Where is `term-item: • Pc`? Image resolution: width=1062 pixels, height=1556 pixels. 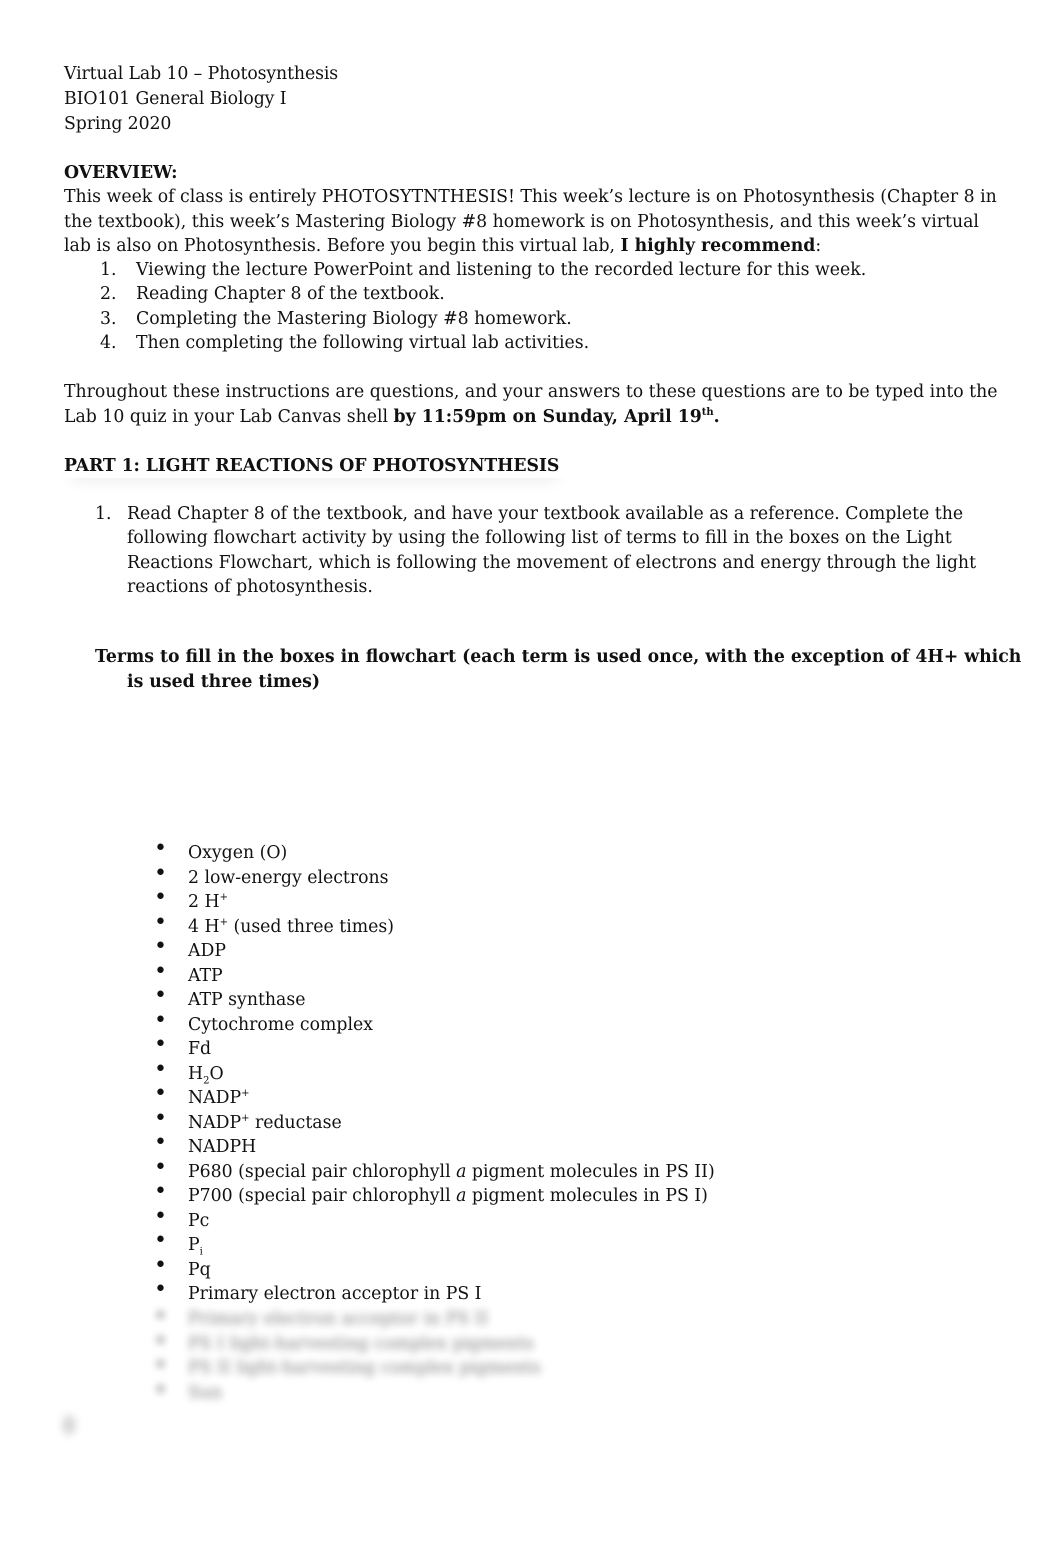 term-item: • Pc is located at coordinates (182, 1217).